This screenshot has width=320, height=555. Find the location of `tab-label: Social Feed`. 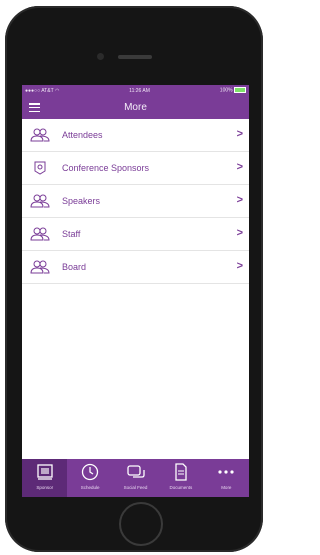

tab-label: Social Feed is located at coordinates (135, 487).